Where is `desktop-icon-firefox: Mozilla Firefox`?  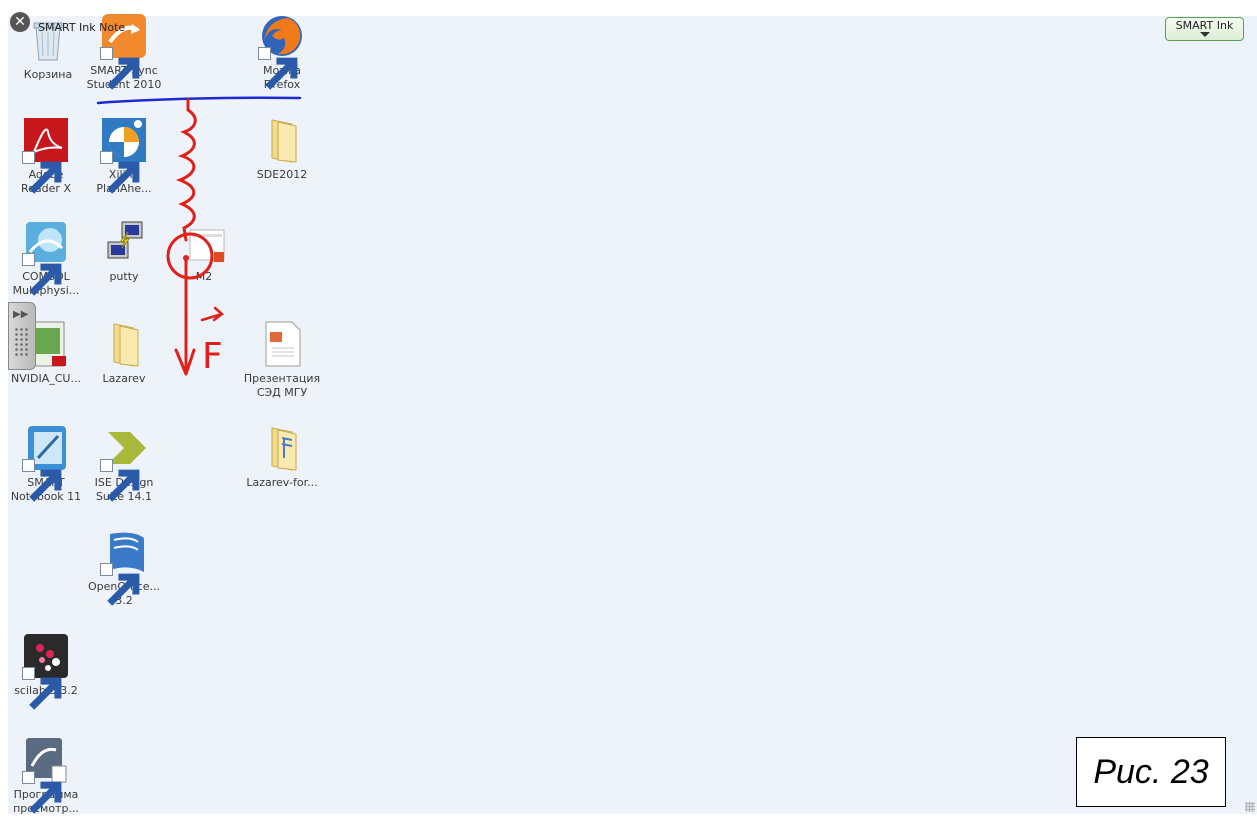 desktop-icon-firefox: Mozilla Firefox is located at coordinates (282, 52).